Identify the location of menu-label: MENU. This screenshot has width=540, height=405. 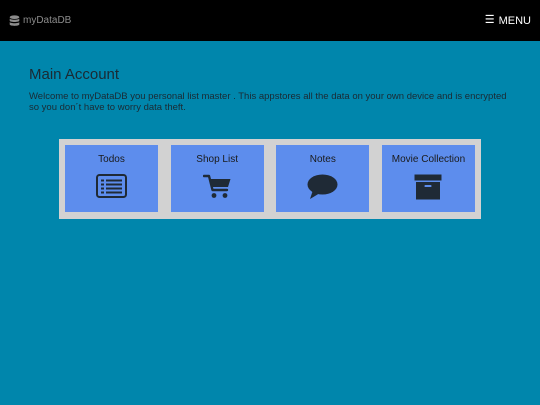
(514, 20).